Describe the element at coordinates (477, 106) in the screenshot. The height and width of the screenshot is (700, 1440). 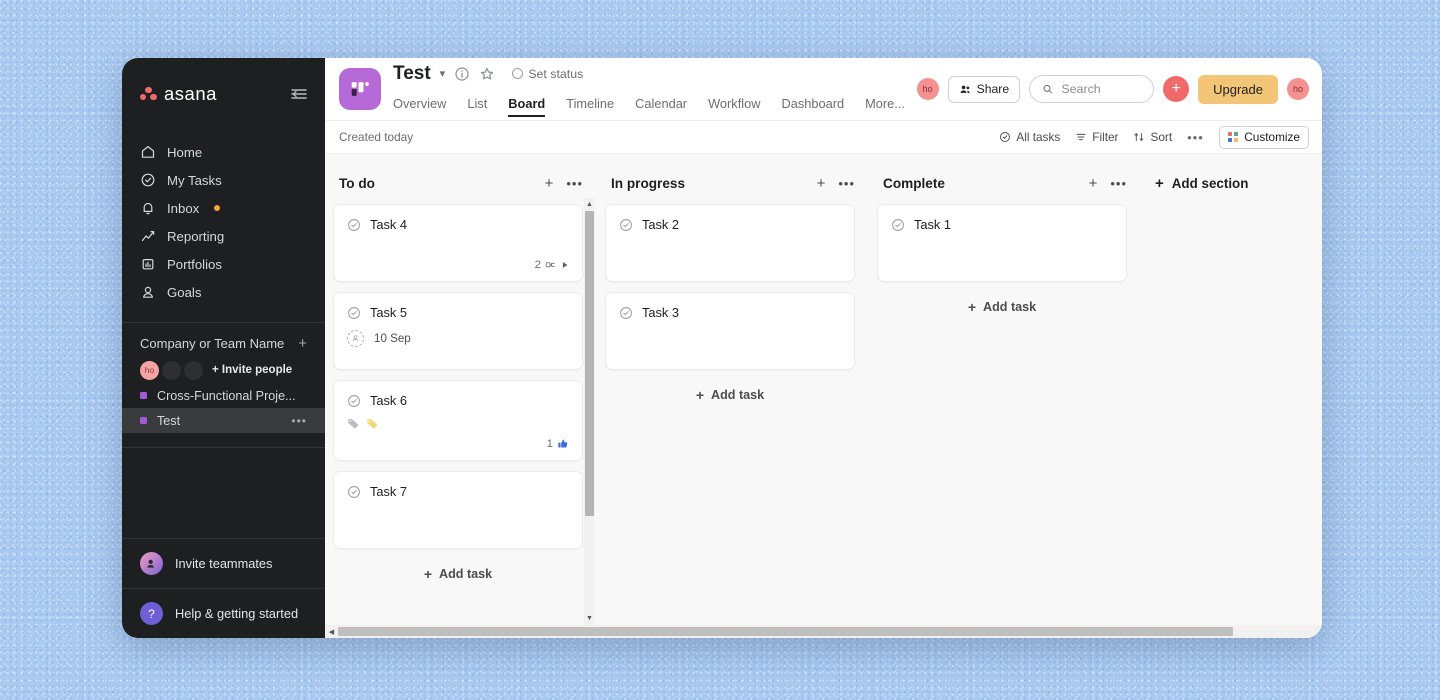
I see `tab-list: List` at that location.